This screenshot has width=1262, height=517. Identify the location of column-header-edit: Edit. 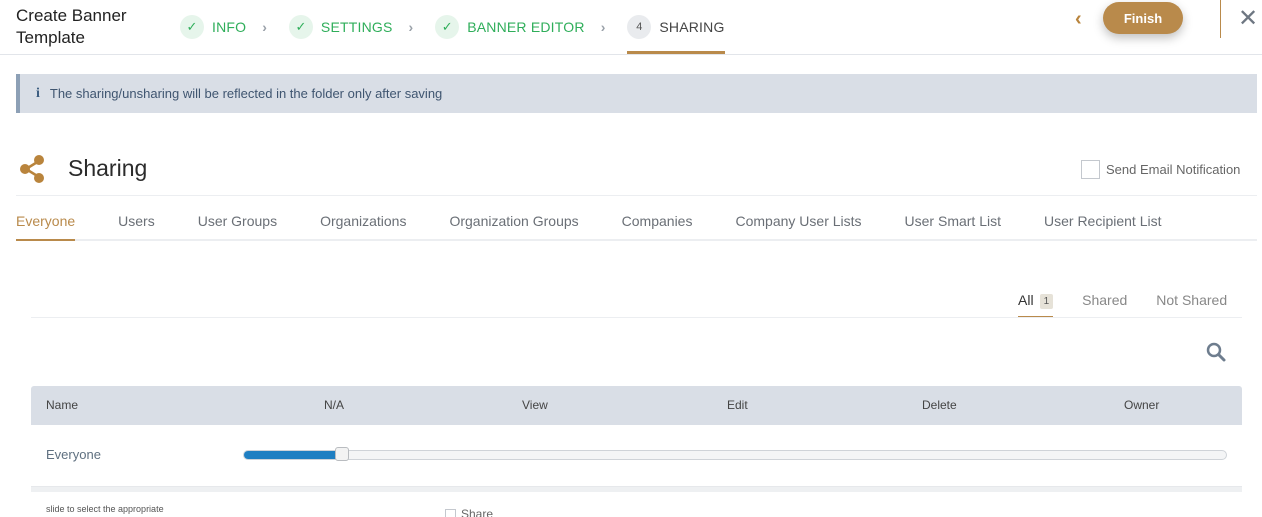
(737, 405).